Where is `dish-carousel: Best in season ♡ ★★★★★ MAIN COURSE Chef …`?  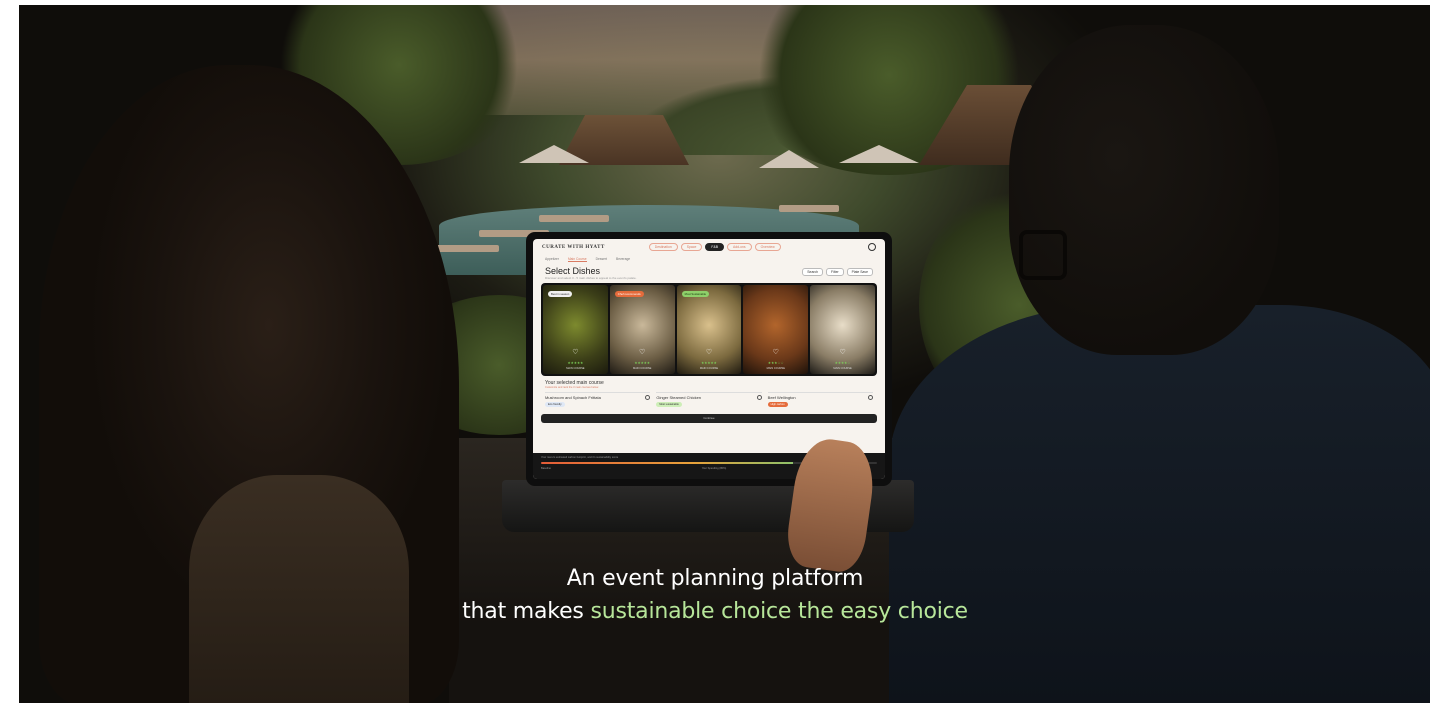 dish-carousel: Best in season ♡ ★★★★★ MAIN COURSE Chef … is located at coordinates (709, 329).